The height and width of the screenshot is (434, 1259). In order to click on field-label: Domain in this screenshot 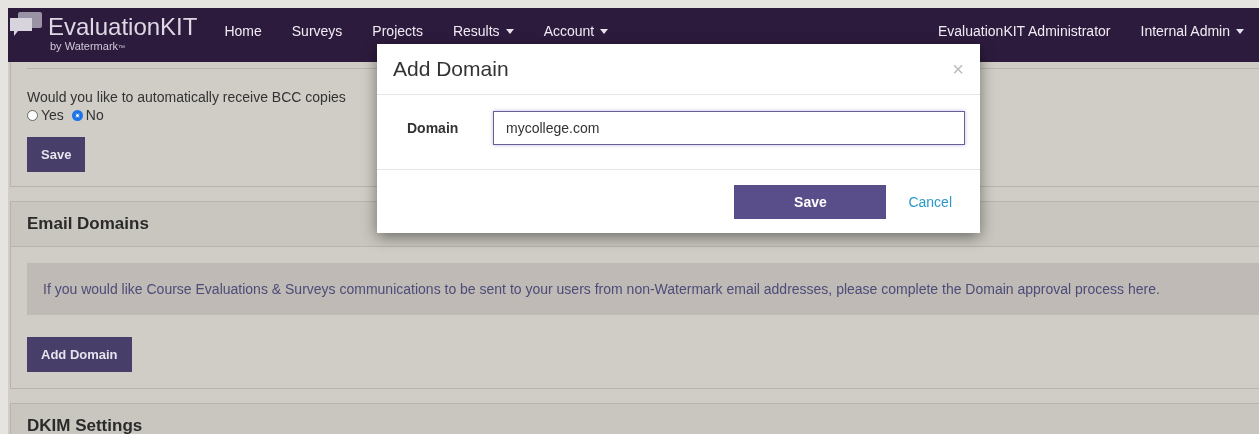, I will do `click(433, 128)`.